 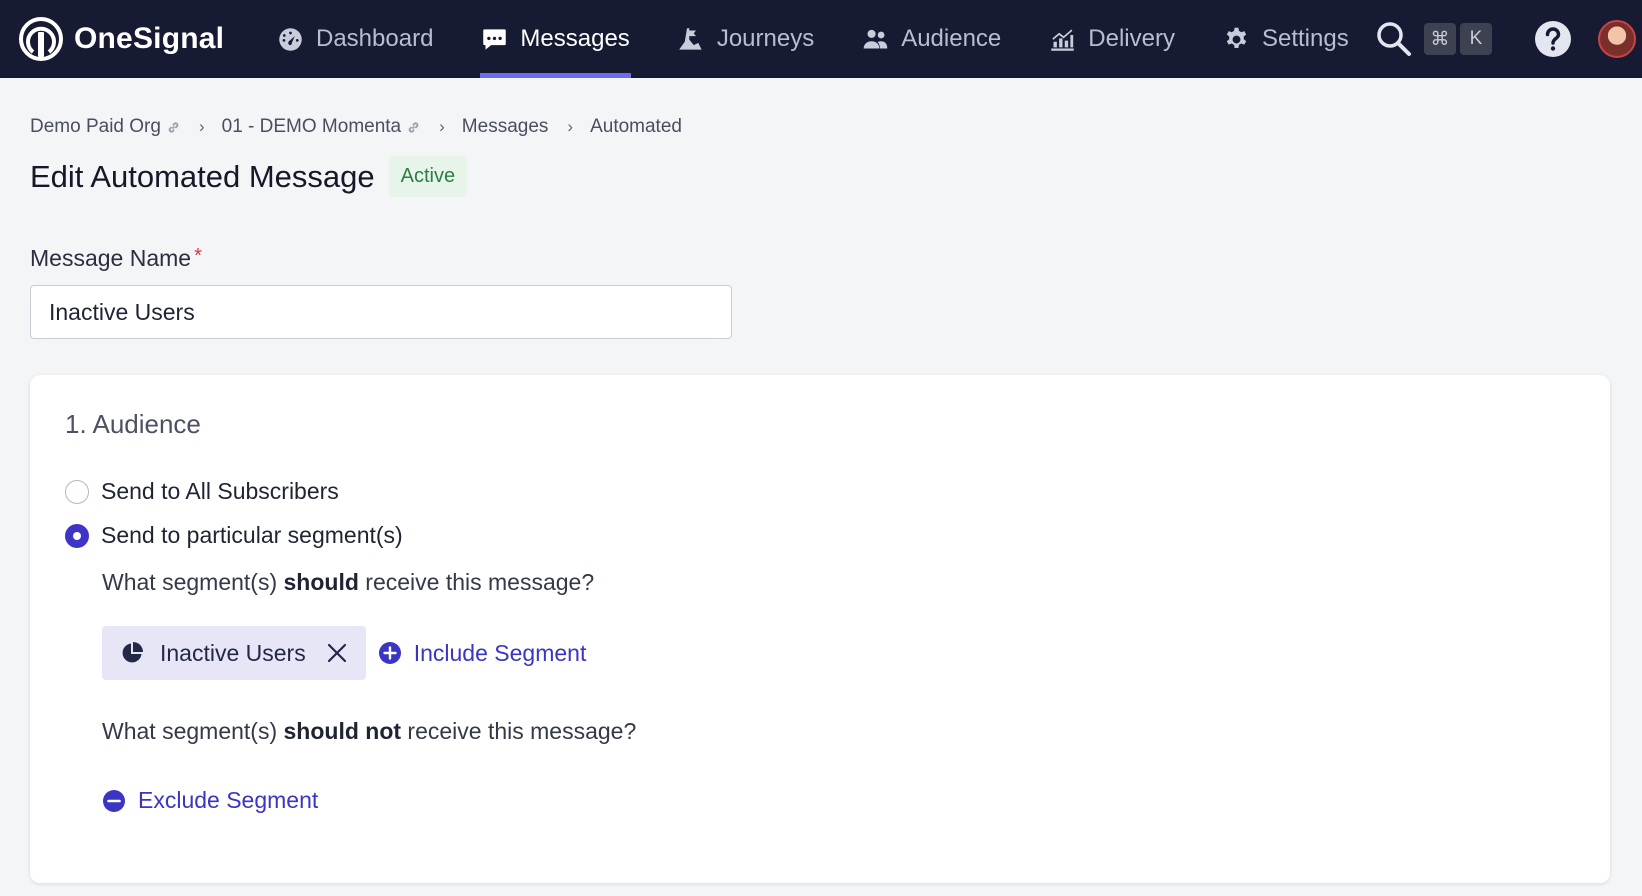 I want to click on breadcrumb-item-org: Demo Paid Org, so click(x=105, y=127).